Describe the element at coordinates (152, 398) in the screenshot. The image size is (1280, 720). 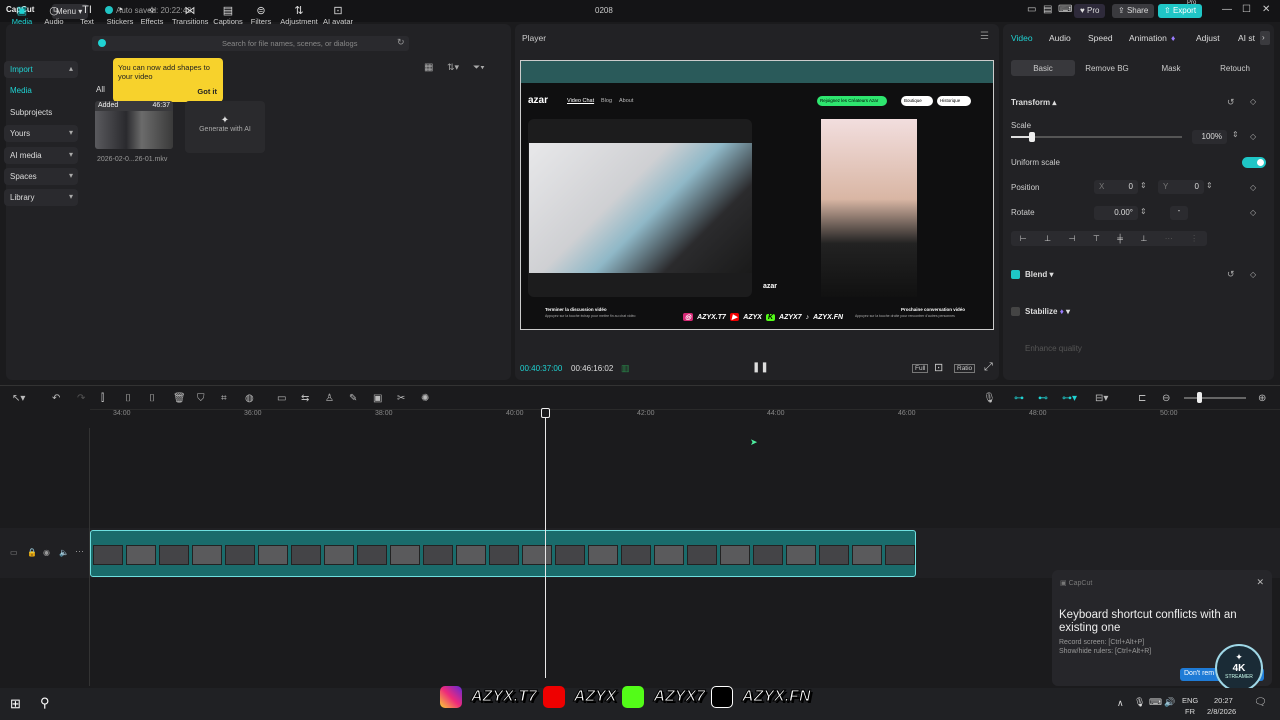
I see `split-right-icon: ⌷` at that location.